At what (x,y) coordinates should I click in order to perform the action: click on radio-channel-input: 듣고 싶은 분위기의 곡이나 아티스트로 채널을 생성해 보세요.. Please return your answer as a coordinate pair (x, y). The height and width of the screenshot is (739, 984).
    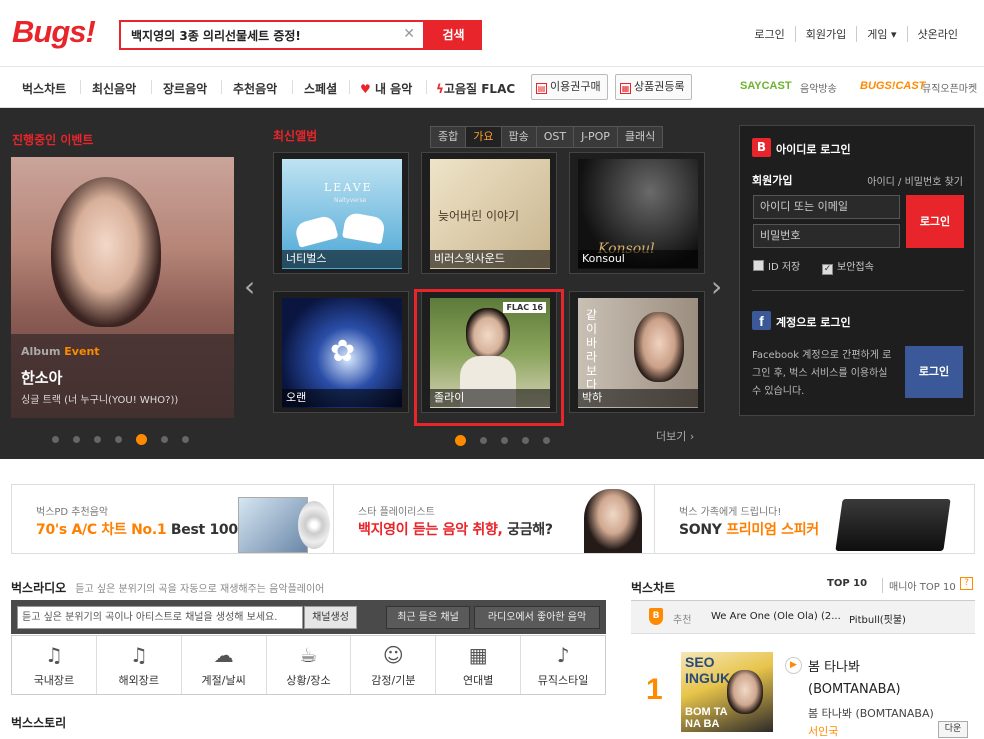
    Looking at the image, I should click on (160, 617).